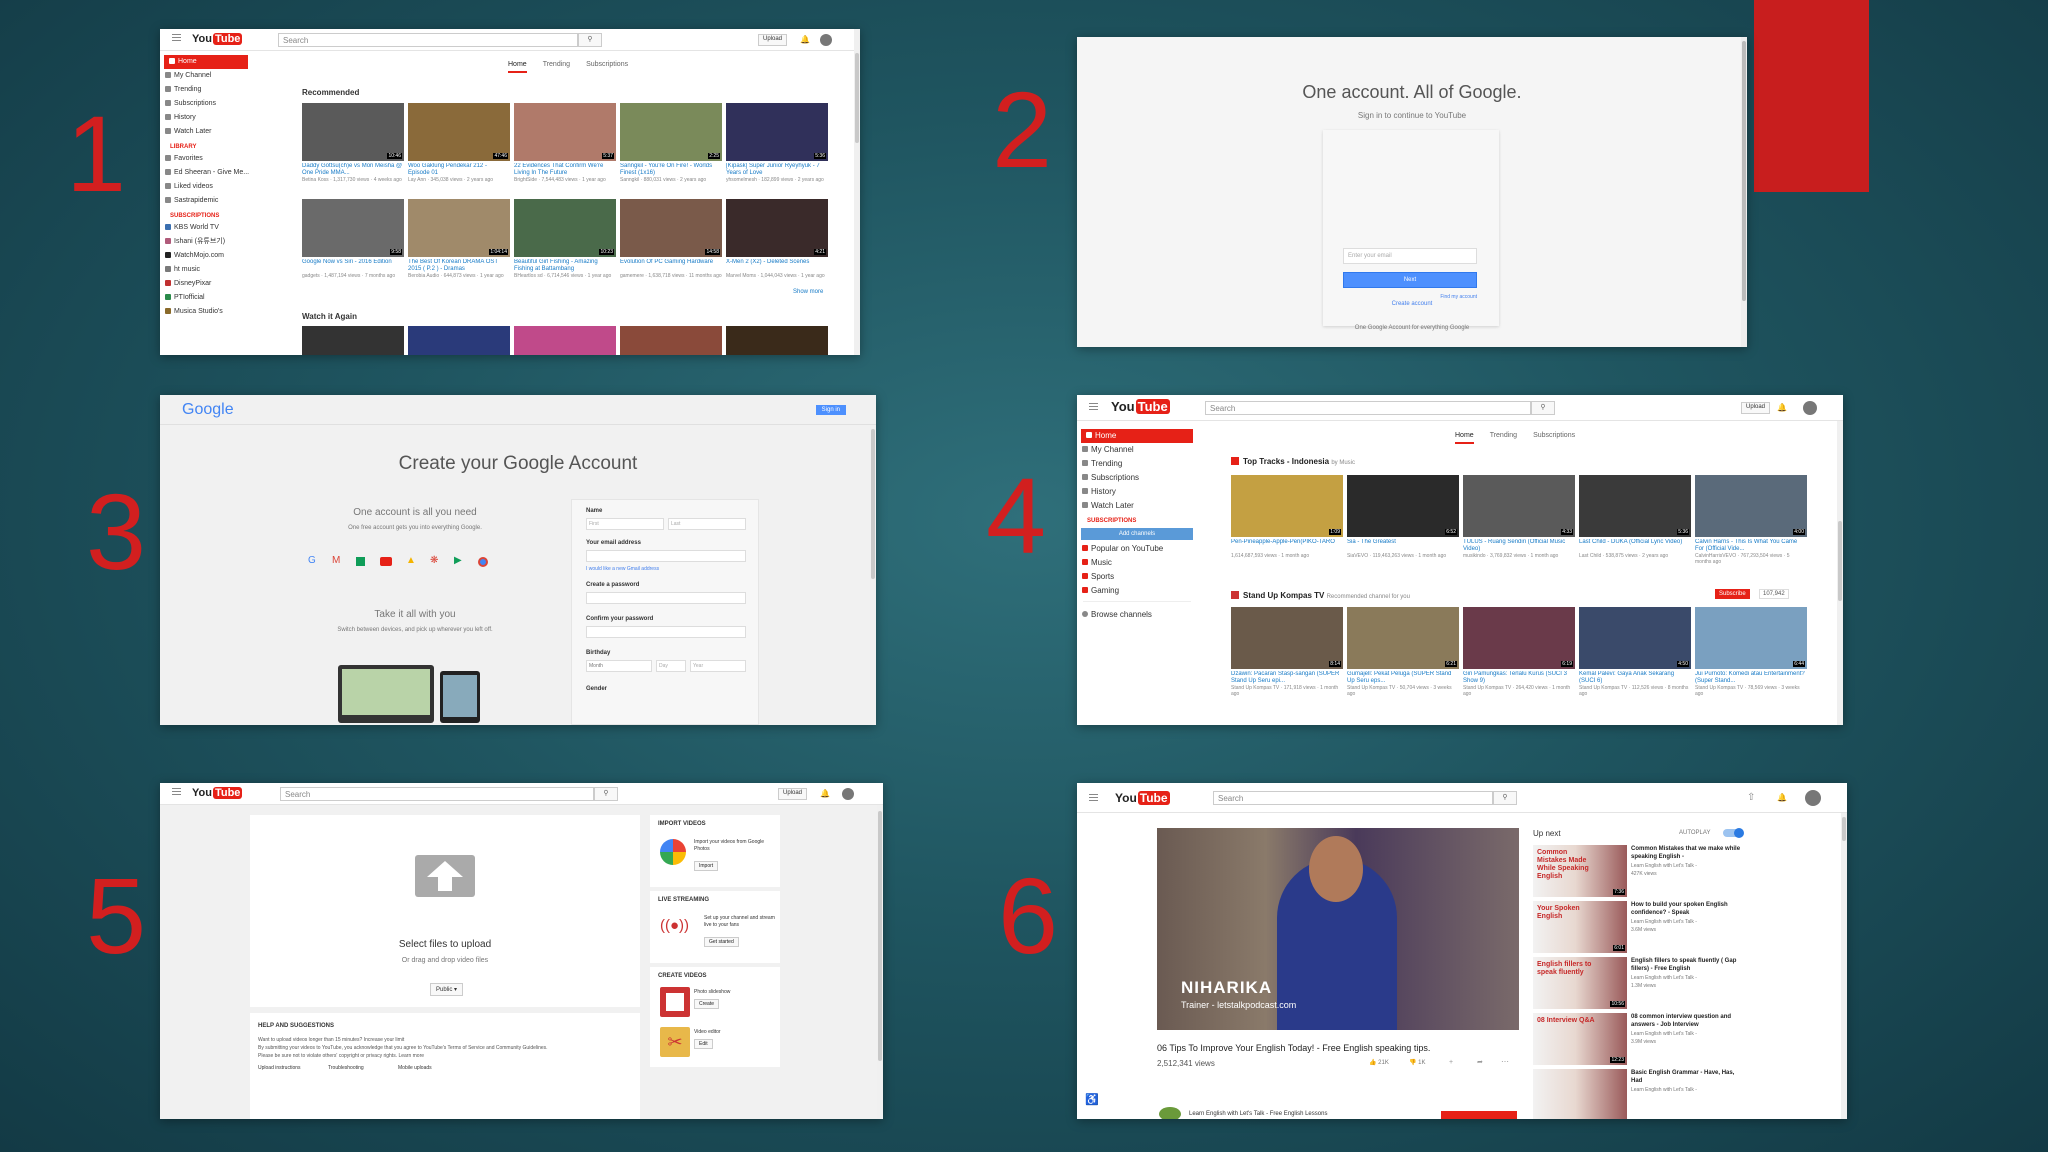 This screenshot has height=1152, width=2048. Describe the element at coordinates (1580, 1039) in the screenshot. I see `video-thumbnail: 08 Interview Q&A 12:23` at that location.